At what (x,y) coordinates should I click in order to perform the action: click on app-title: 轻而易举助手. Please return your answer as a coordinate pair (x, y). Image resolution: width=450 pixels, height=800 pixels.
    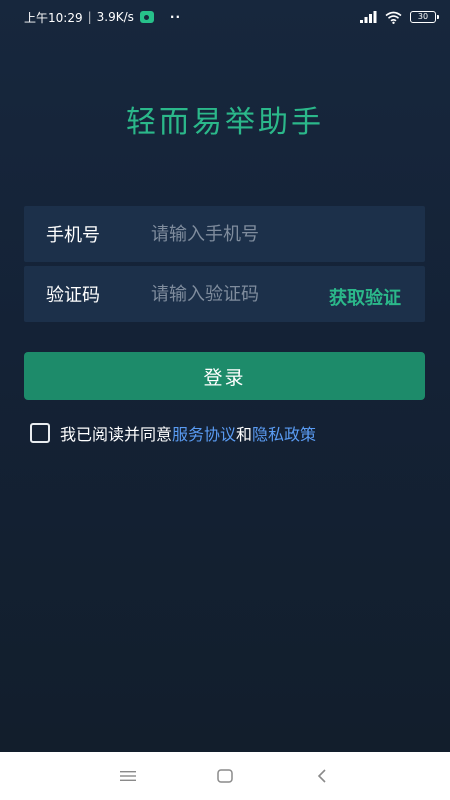
    Looking at the image, I should click on (225, 122).